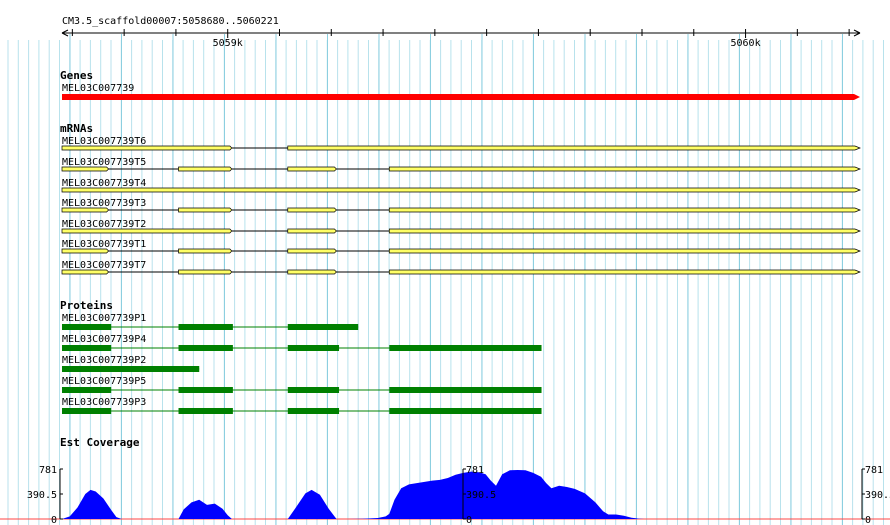  I want to click on mrna-label: MEL03C007739T2, so click(104, 224).